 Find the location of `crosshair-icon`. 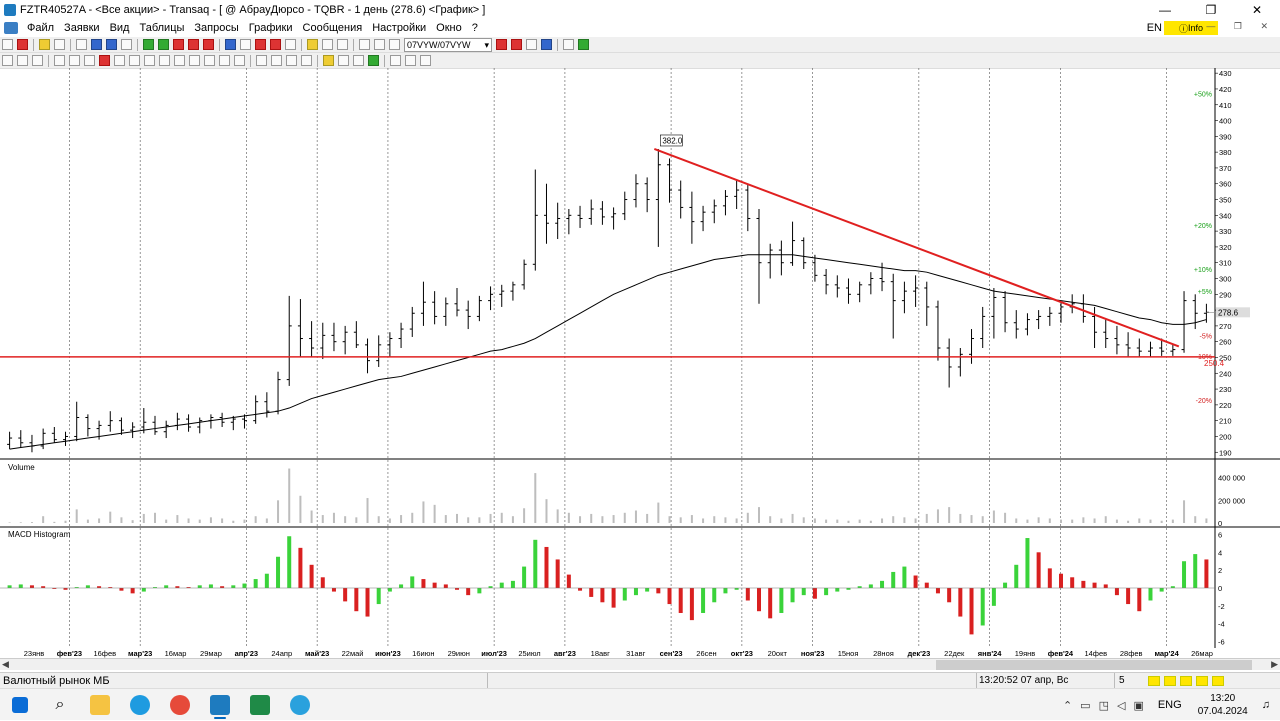

crosshair-icon is located at coordinates (22, 60).